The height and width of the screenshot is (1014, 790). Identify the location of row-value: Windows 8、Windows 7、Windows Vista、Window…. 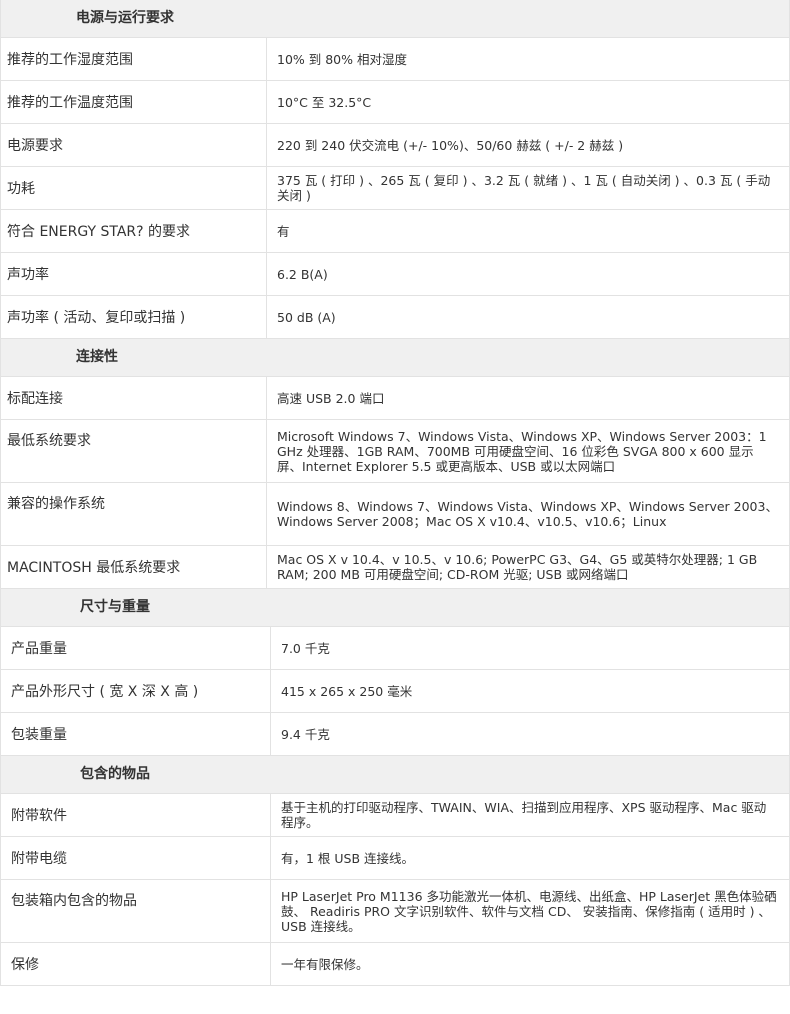
(527, 514).